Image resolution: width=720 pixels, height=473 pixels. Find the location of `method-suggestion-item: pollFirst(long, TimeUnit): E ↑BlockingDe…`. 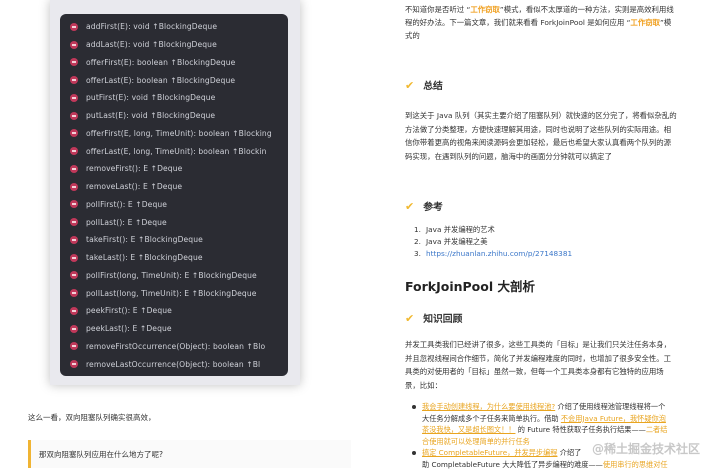

method-suggestion-item: pollFirst(long, TimeUnit): E ↑BlockingDe… is located at coordinates (174, 276).